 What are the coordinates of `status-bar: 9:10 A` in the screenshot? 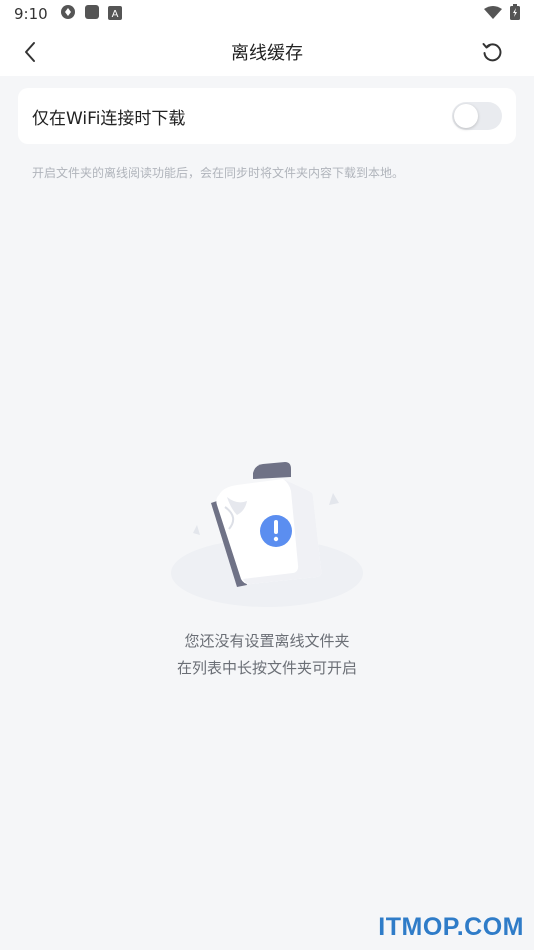 It's located at (267, 14).